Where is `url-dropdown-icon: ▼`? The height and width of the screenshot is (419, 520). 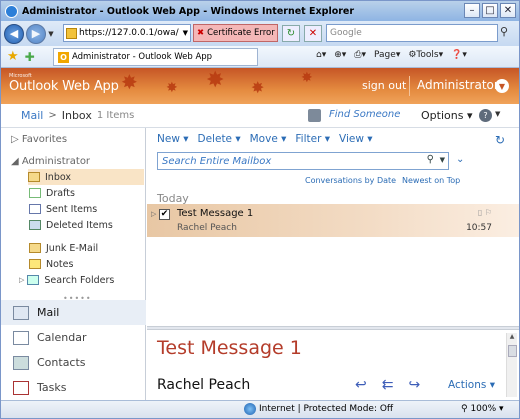 url-dropdown-icon: ▼ is located at coordinates (185, 33).